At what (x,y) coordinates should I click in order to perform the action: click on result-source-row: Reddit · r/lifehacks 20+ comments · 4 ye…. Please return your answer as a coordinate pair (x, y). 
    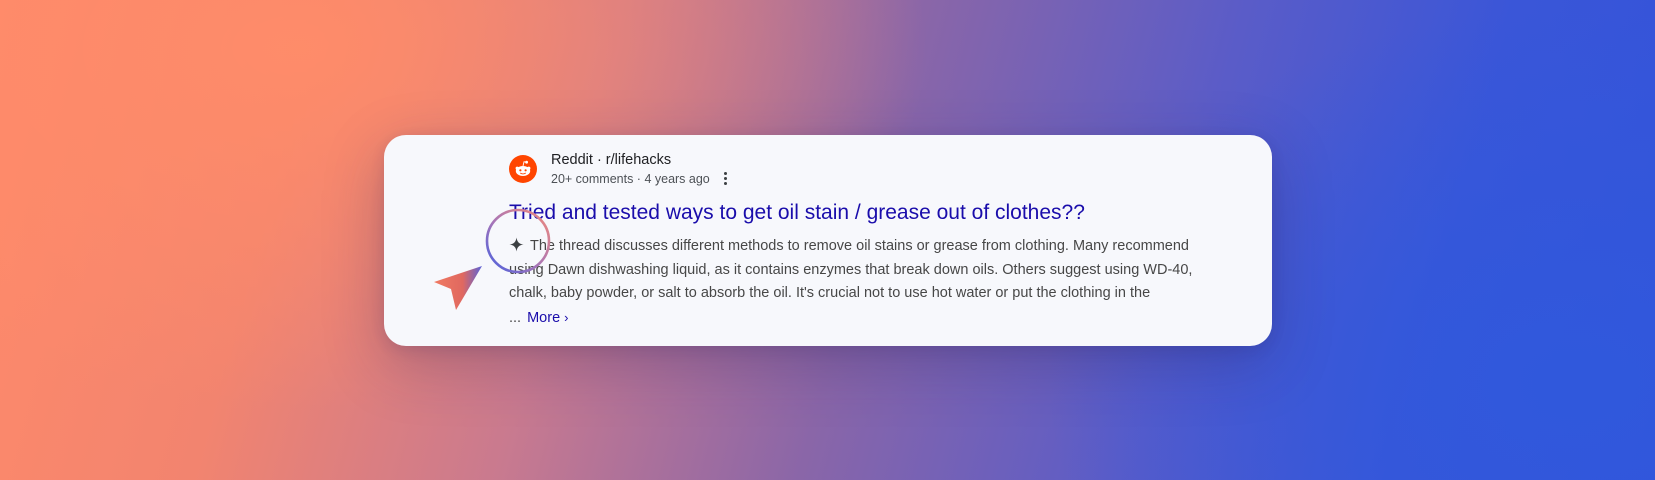
    Looking at the image, I should click on (859, 169).